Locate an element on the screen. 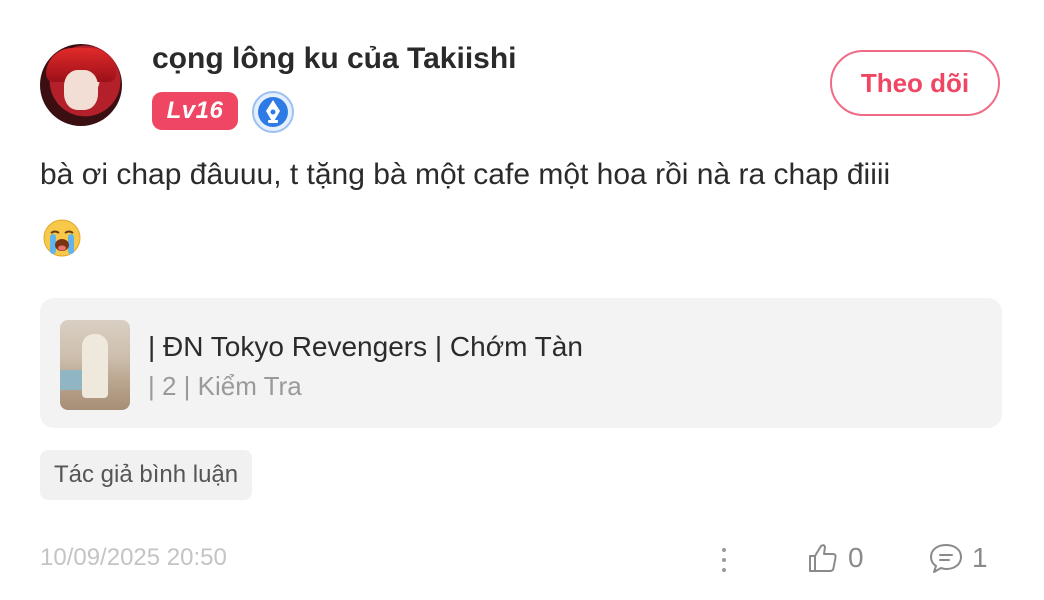  reply-button: 1 is located at coordinates (958, 558).